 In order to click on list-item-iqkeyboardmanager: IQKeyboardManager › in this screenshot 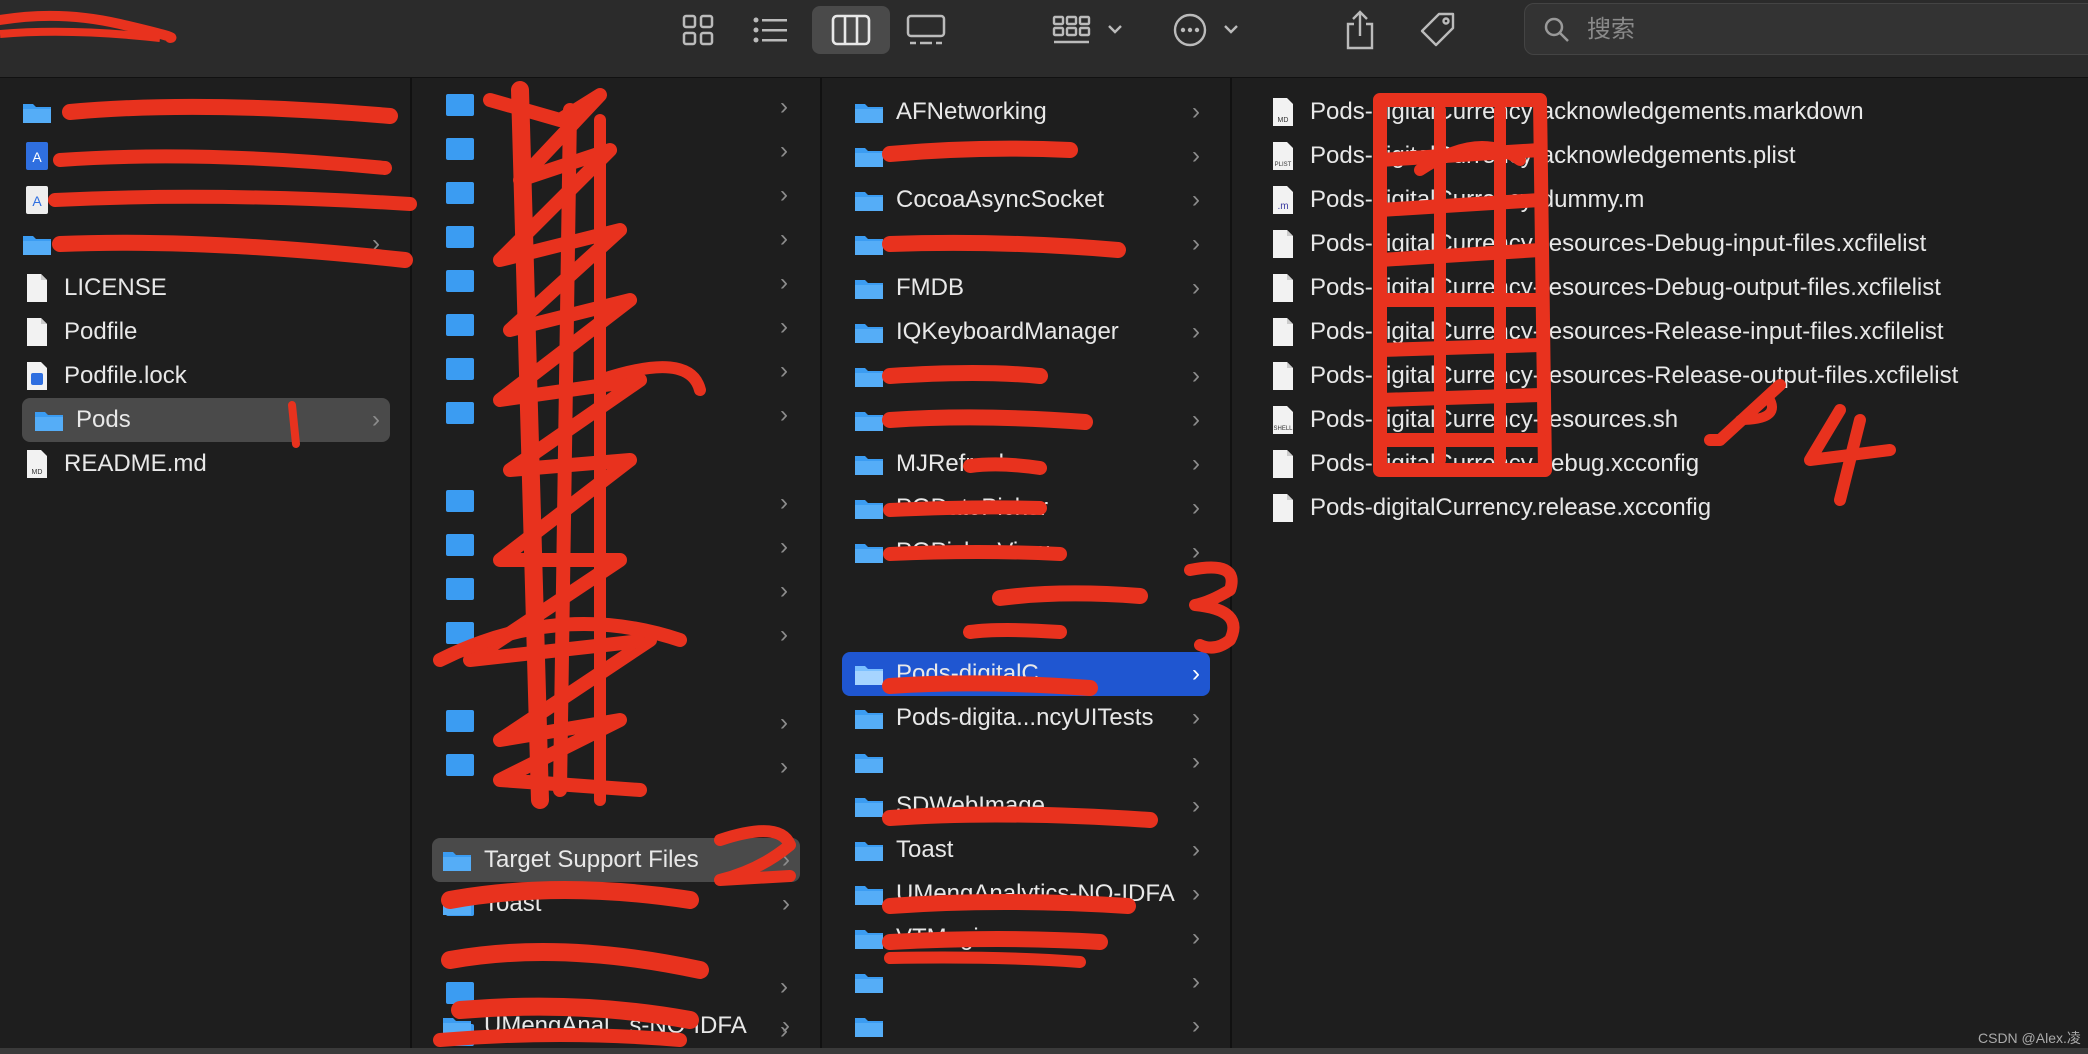, I will do `click(1026, 332)`.